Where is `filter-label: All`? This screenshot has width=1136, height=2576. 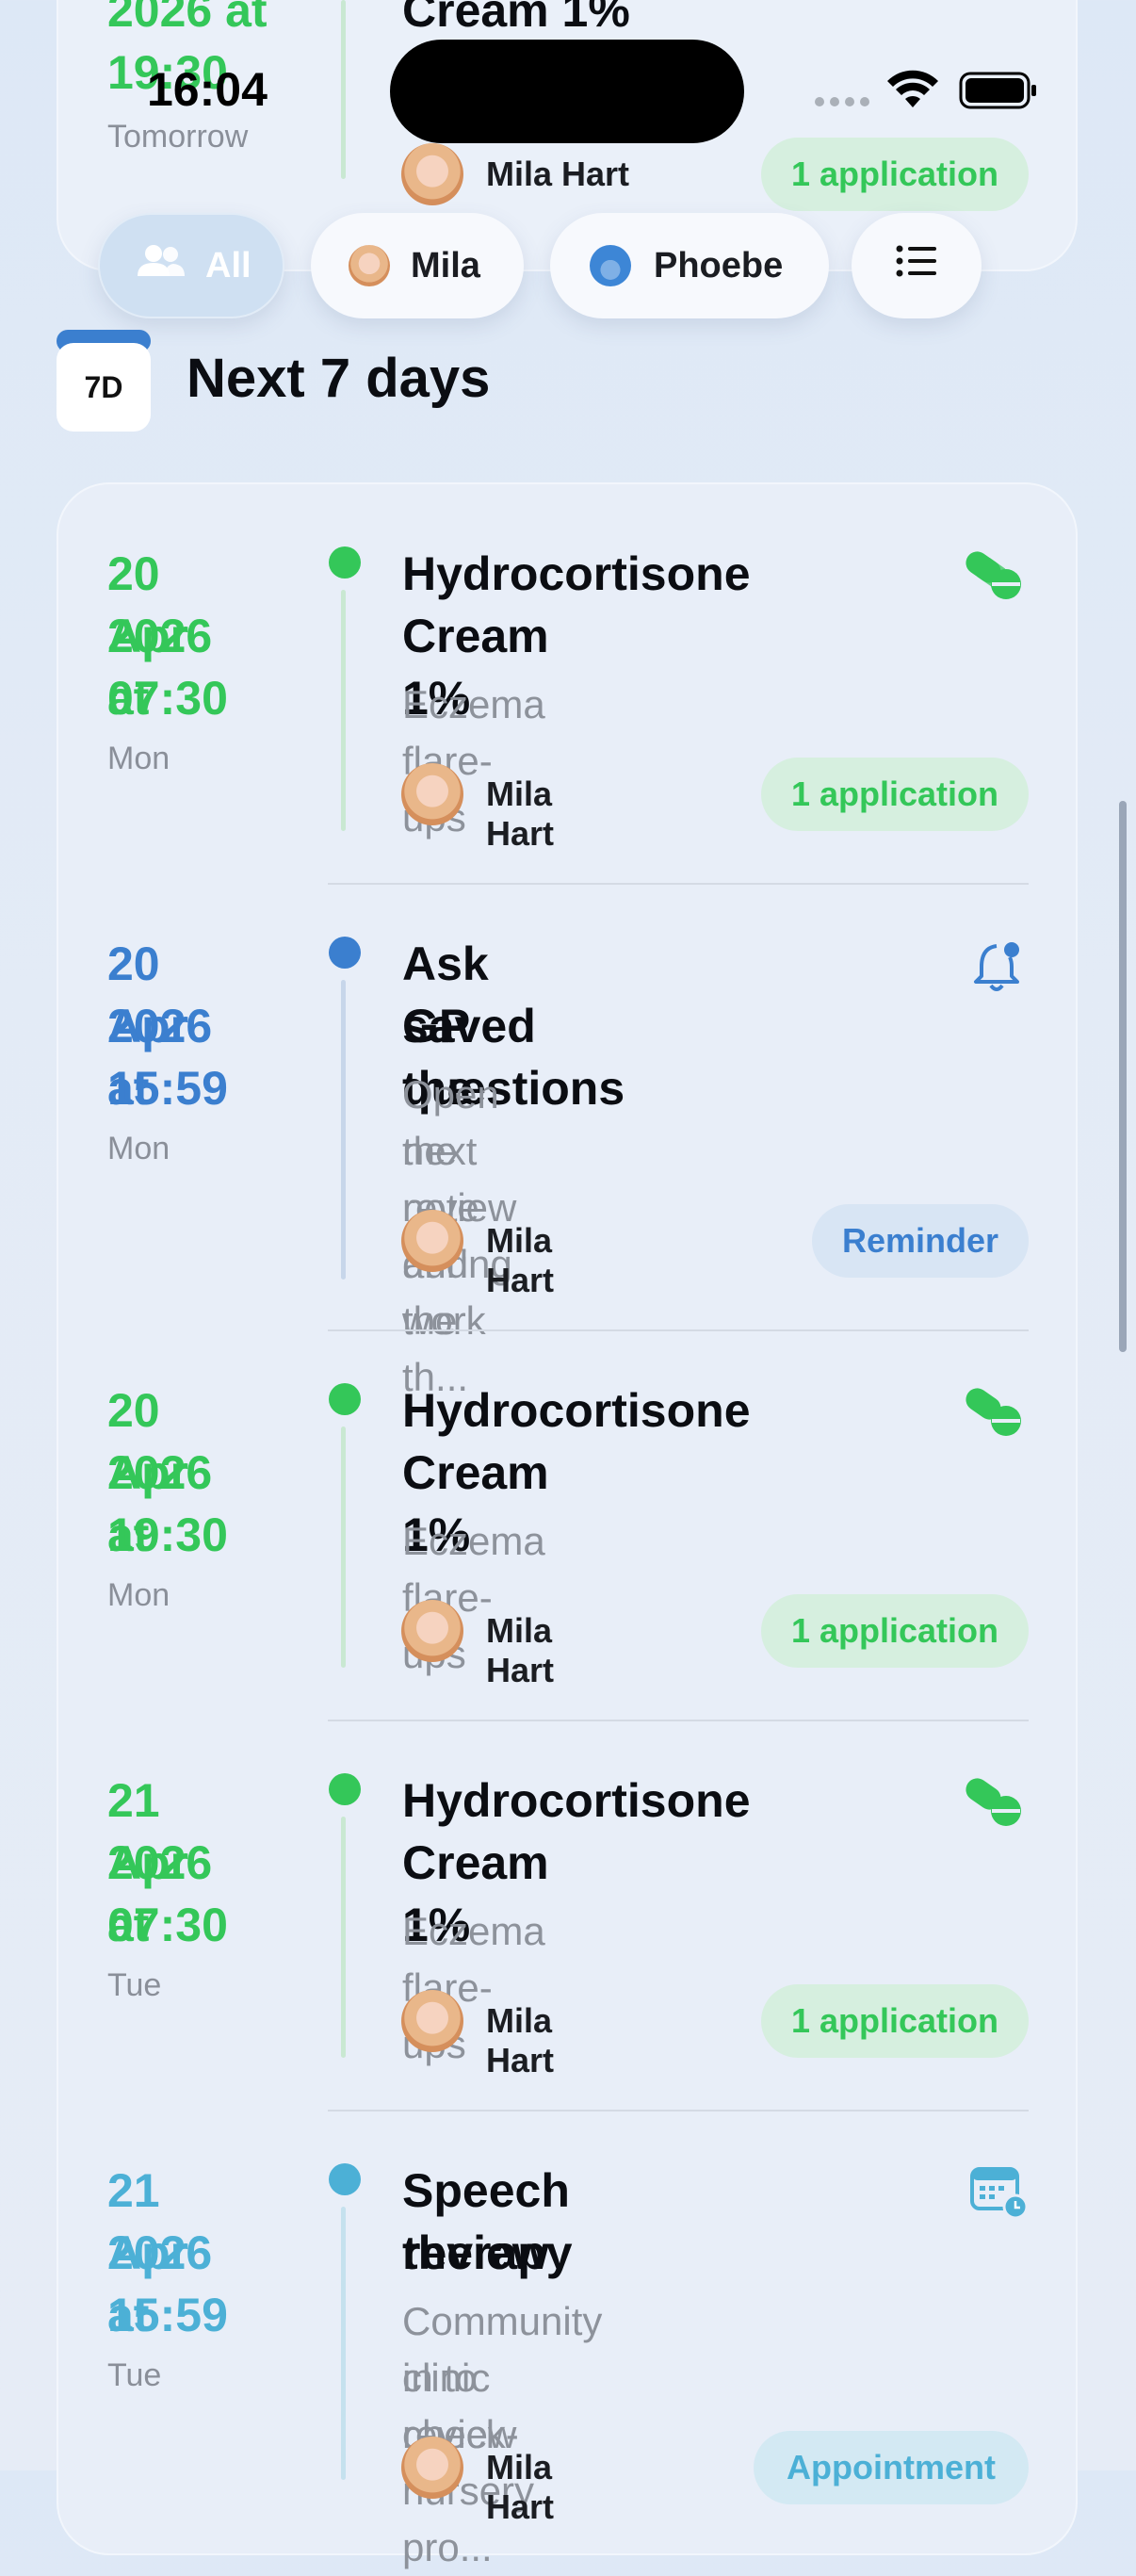
filter-label: All is located at coordinates (229, 265).